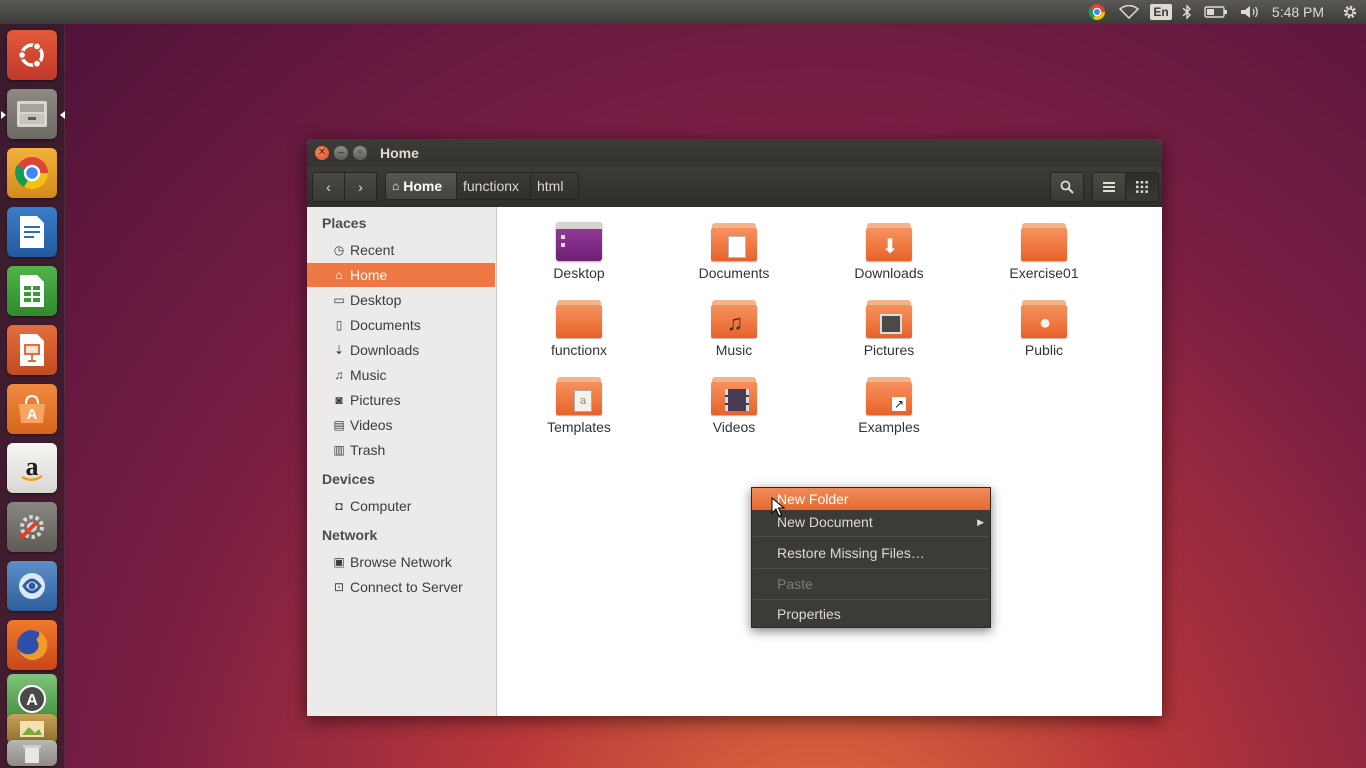  Describe the element at coordinates (401, 350) in the screenshot. I see `sidebar-item-downloads: ⇣ Downloads` at that location.